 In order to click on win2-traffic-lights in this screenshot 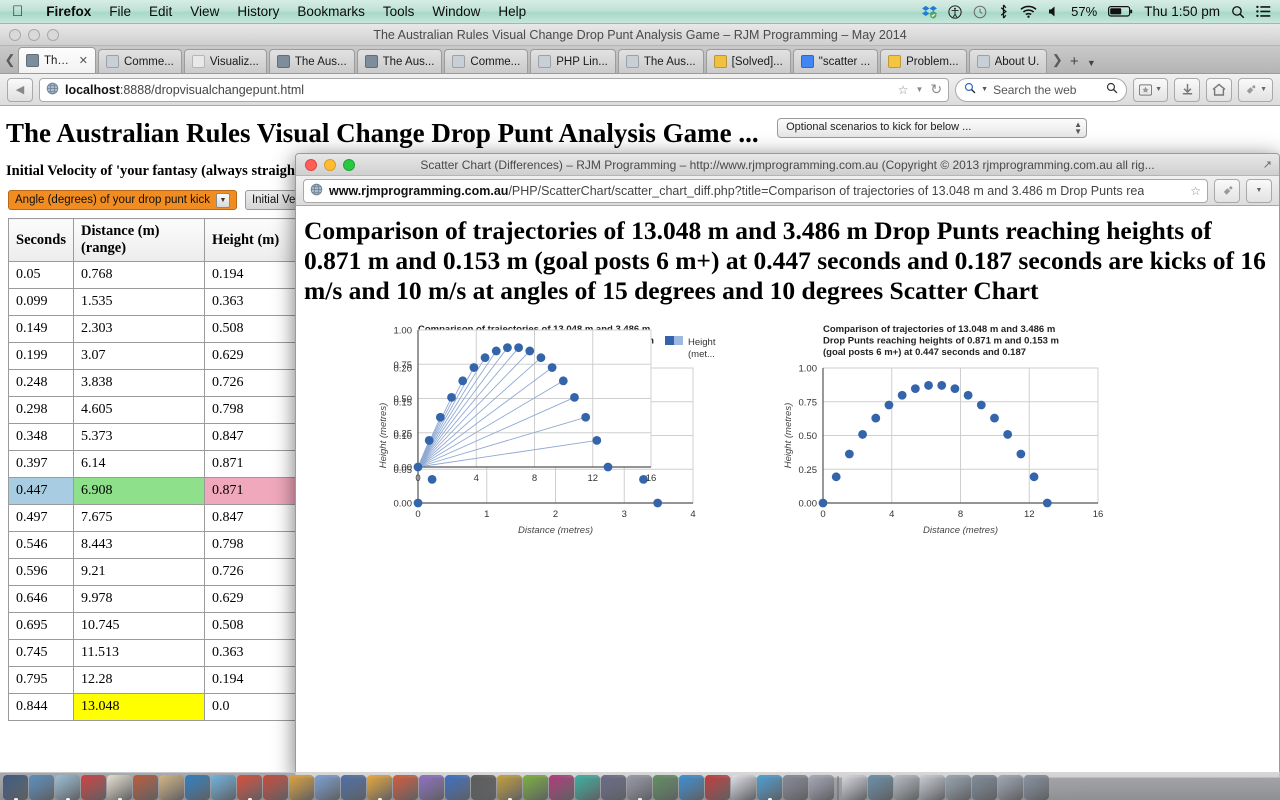, I will do `click(325, 164)`.